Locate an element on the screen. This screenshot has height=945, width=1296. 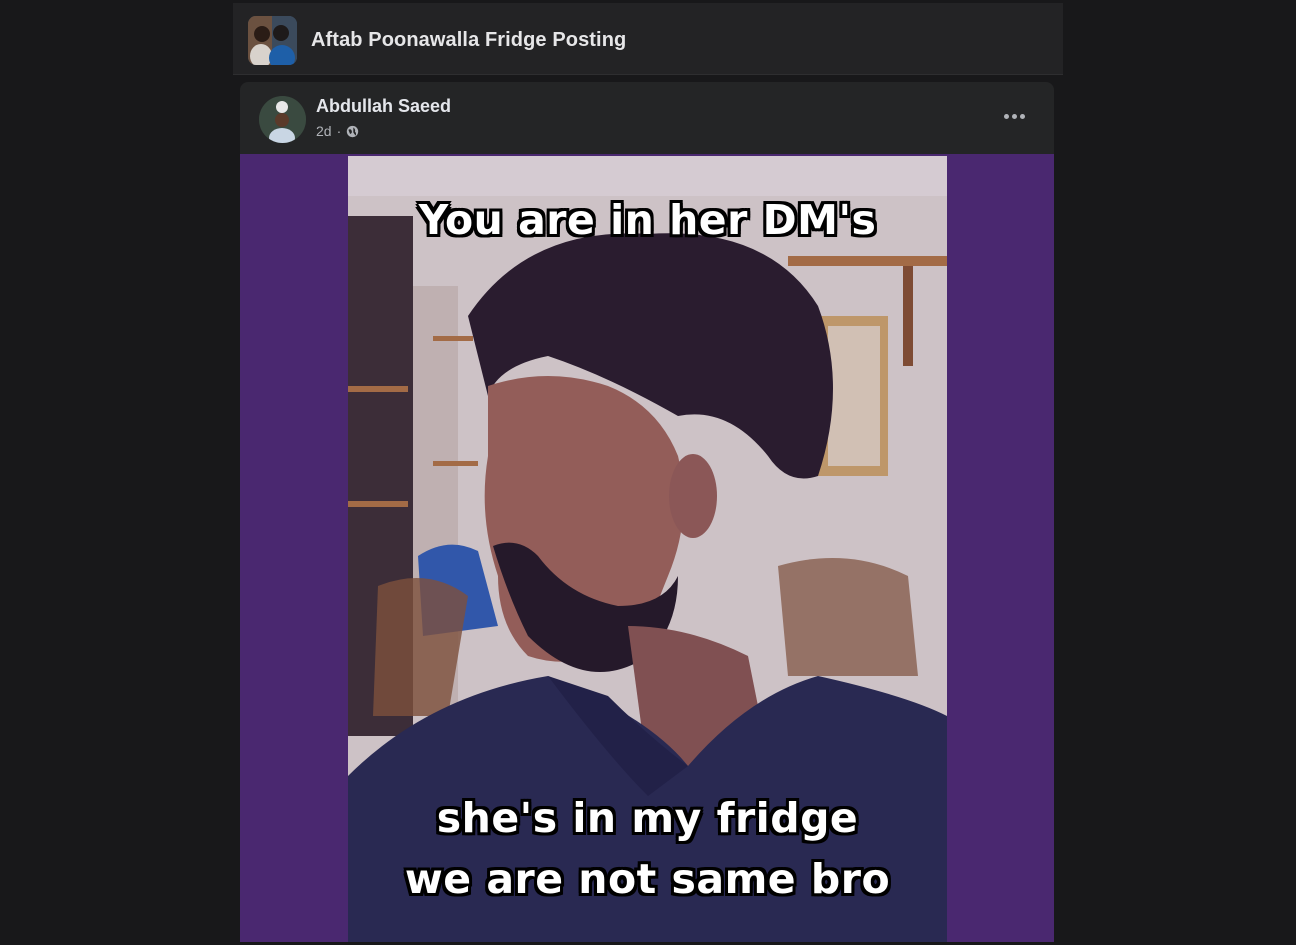
author-name: Abdullah Saeed is located at coordinates (383, 106).